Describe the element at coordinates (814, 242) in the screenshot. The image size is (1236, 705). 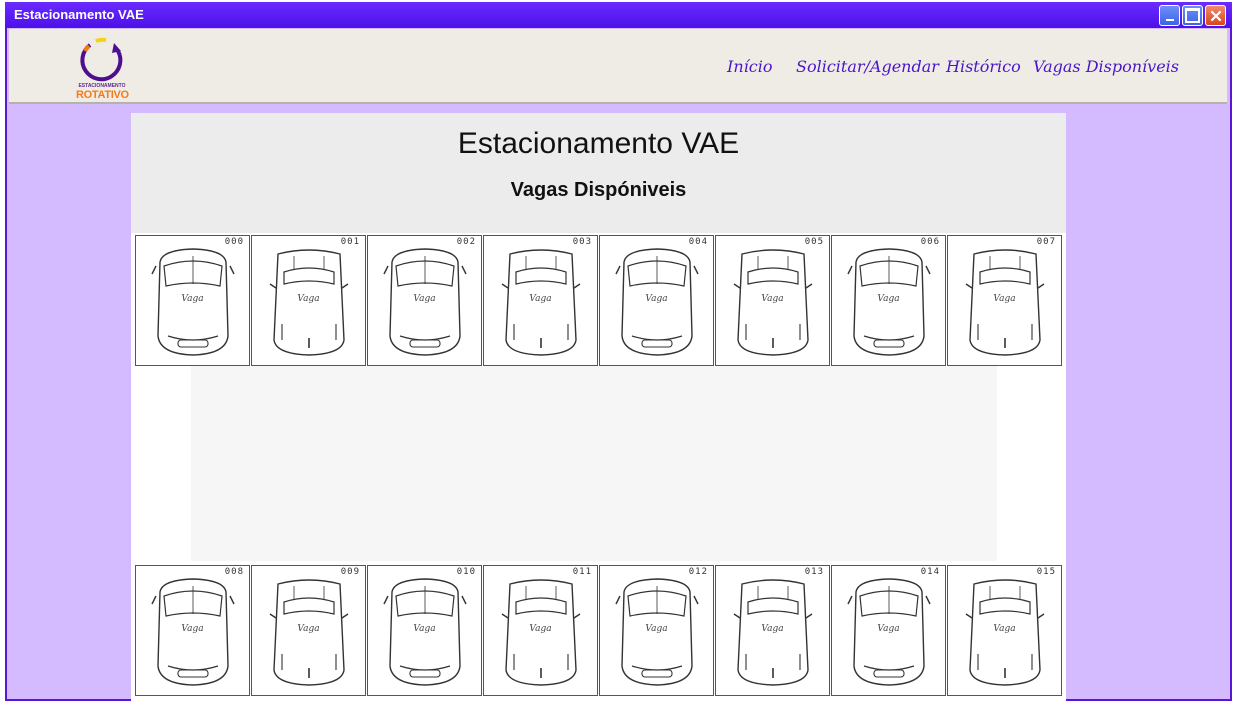
I see `spot-number: 005` at that location.